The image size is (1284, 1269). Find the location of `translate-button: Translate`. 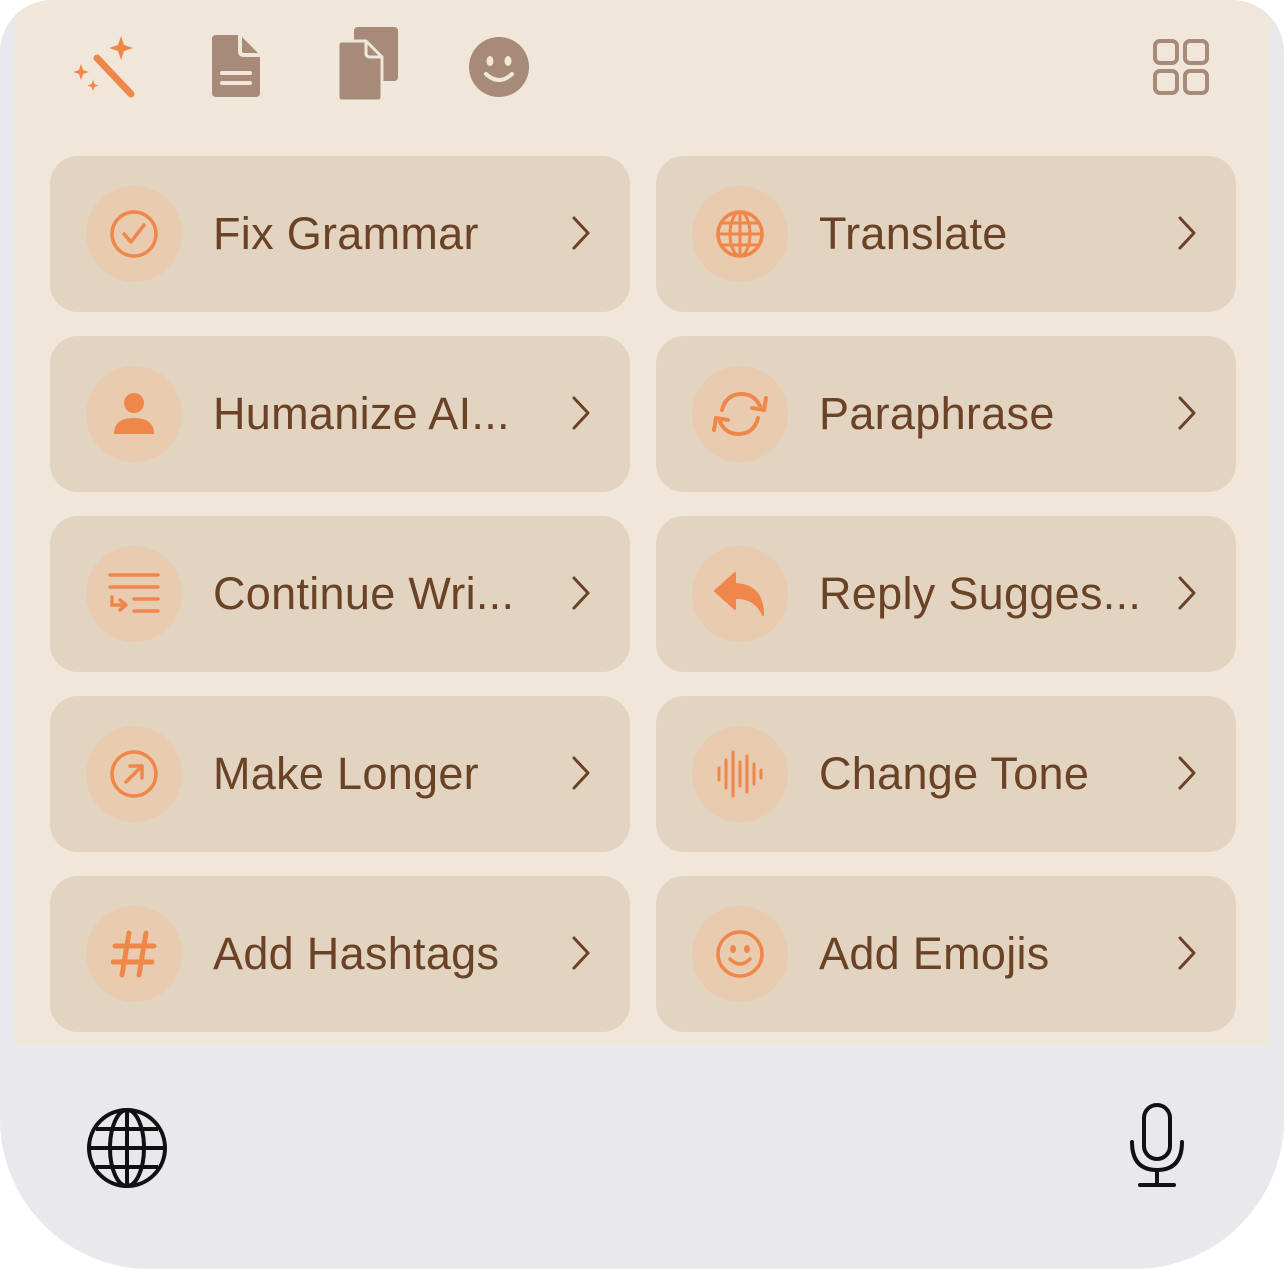

translate-button: Translate is located at coordinates (946, 234).